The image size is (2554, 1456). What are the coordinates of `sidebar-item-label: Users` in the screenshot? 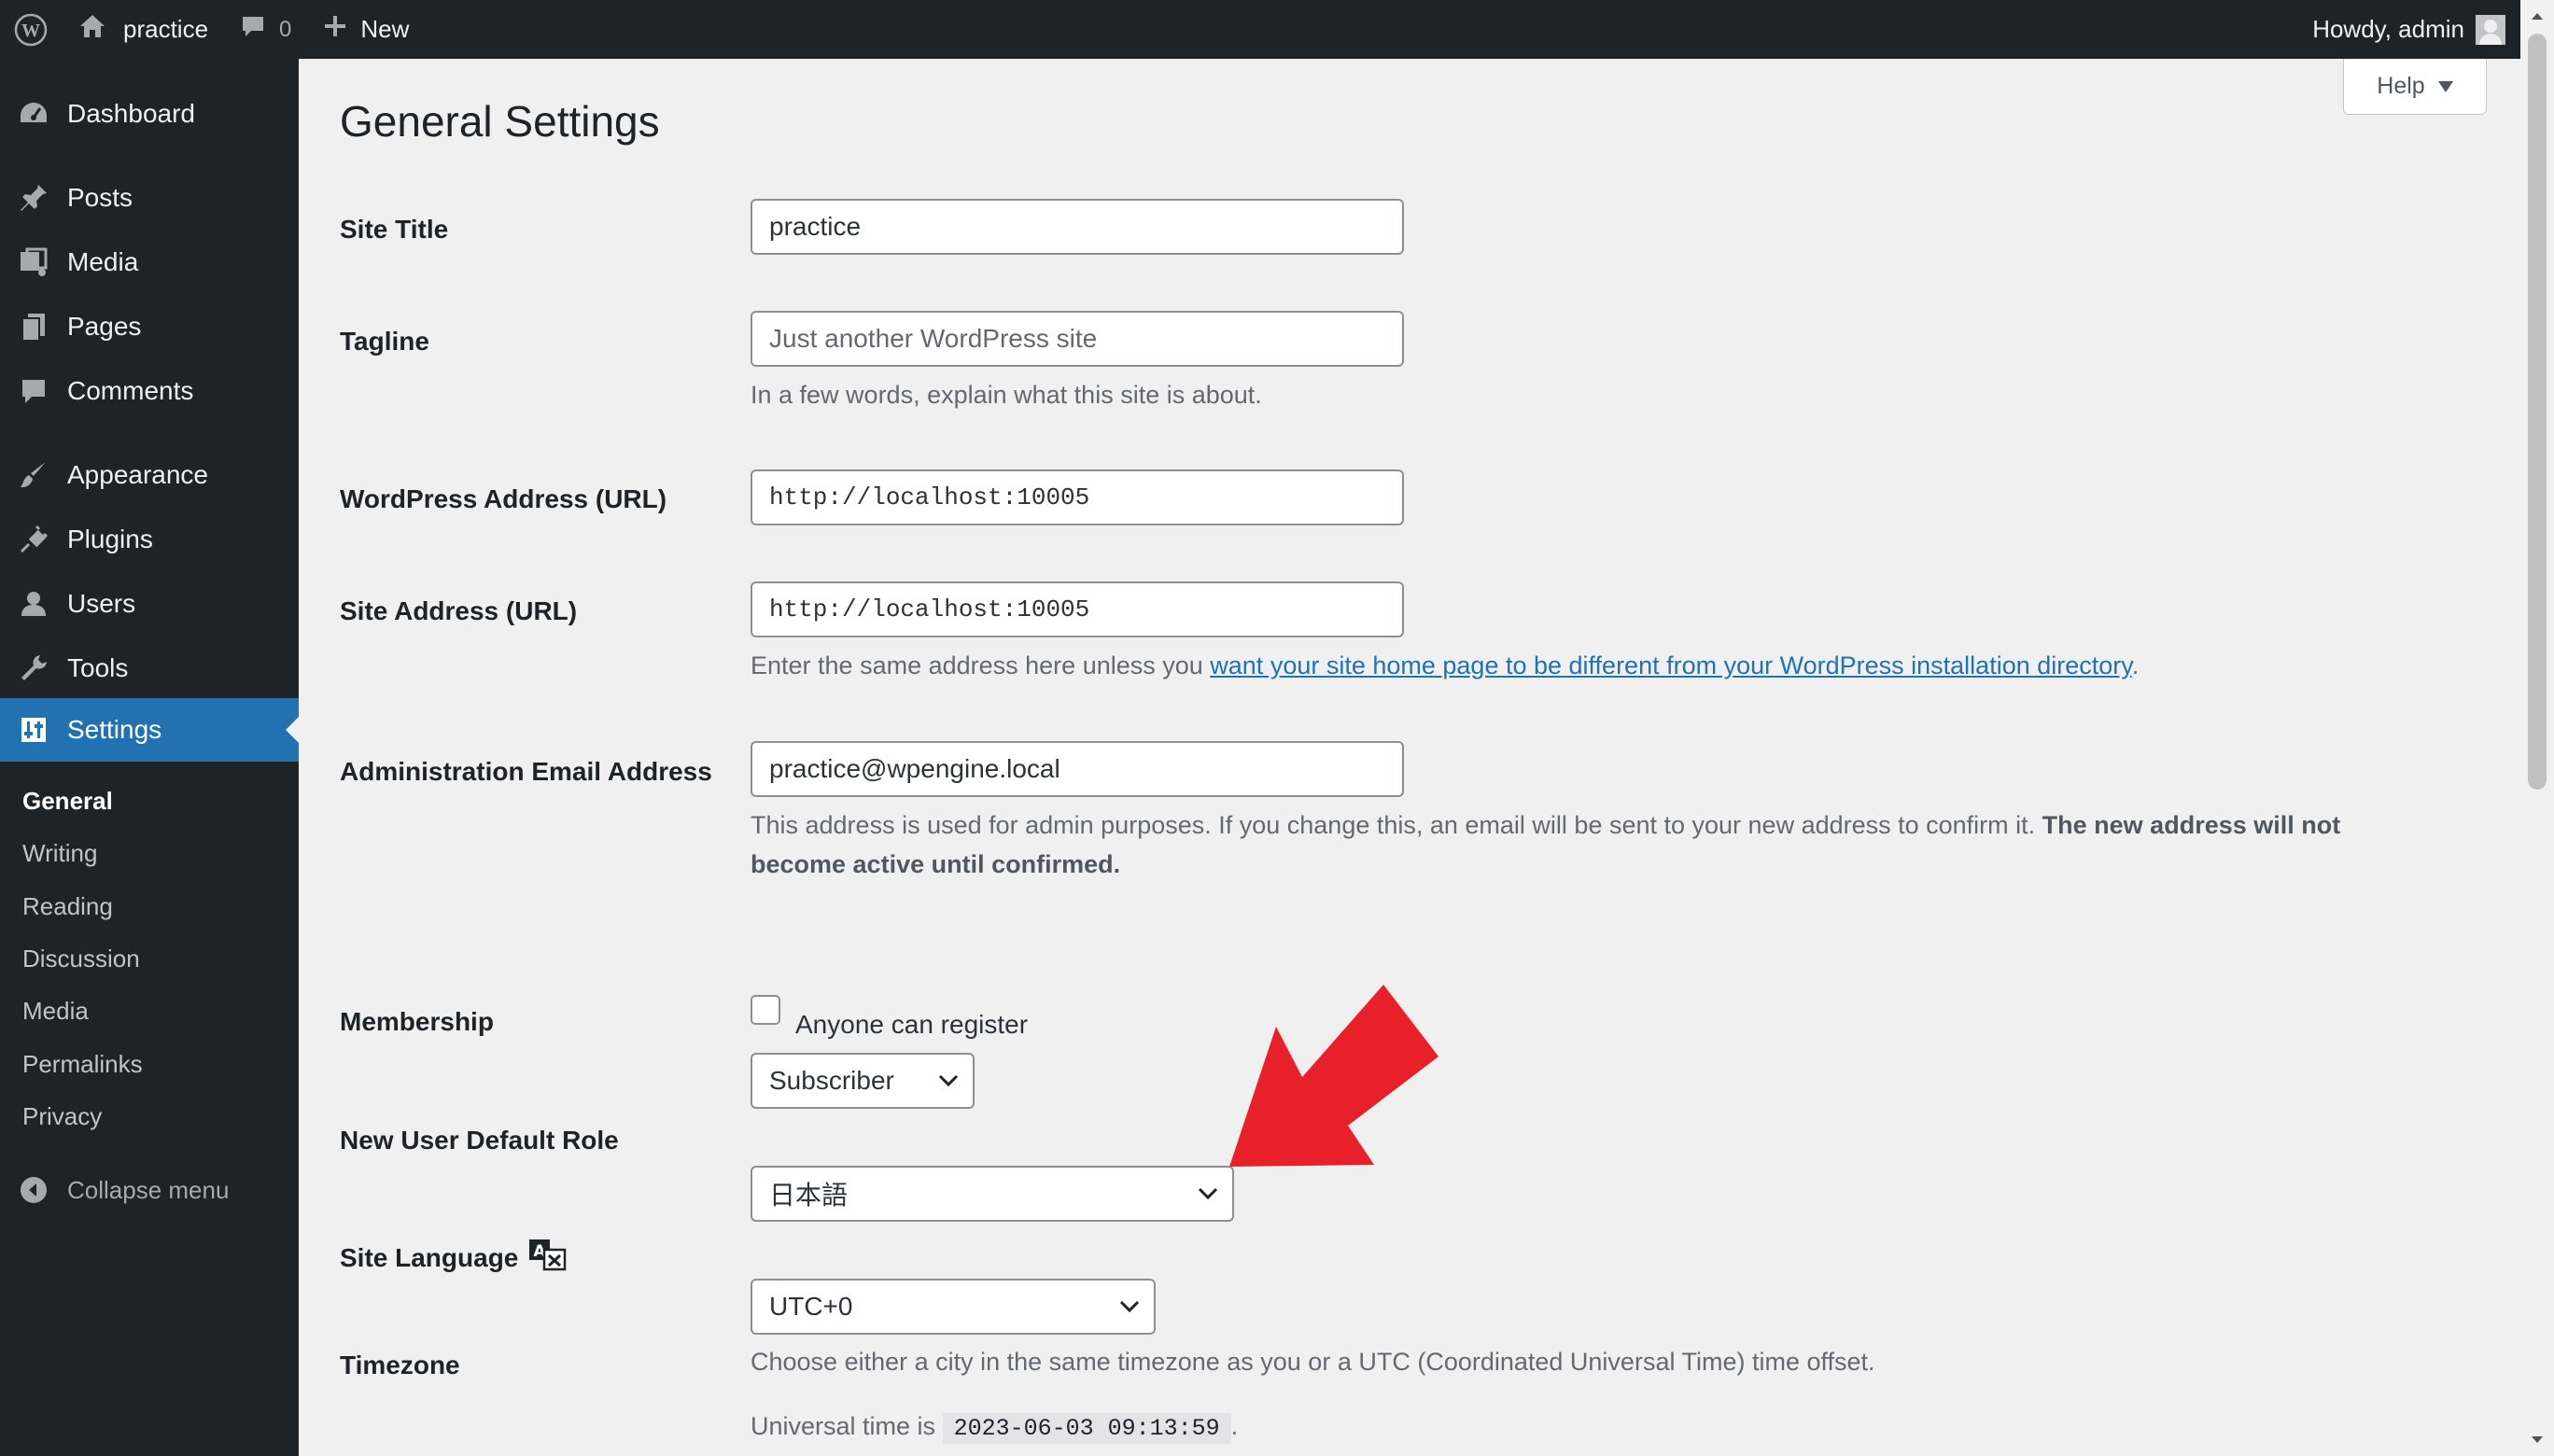 It's located at (101, 603).